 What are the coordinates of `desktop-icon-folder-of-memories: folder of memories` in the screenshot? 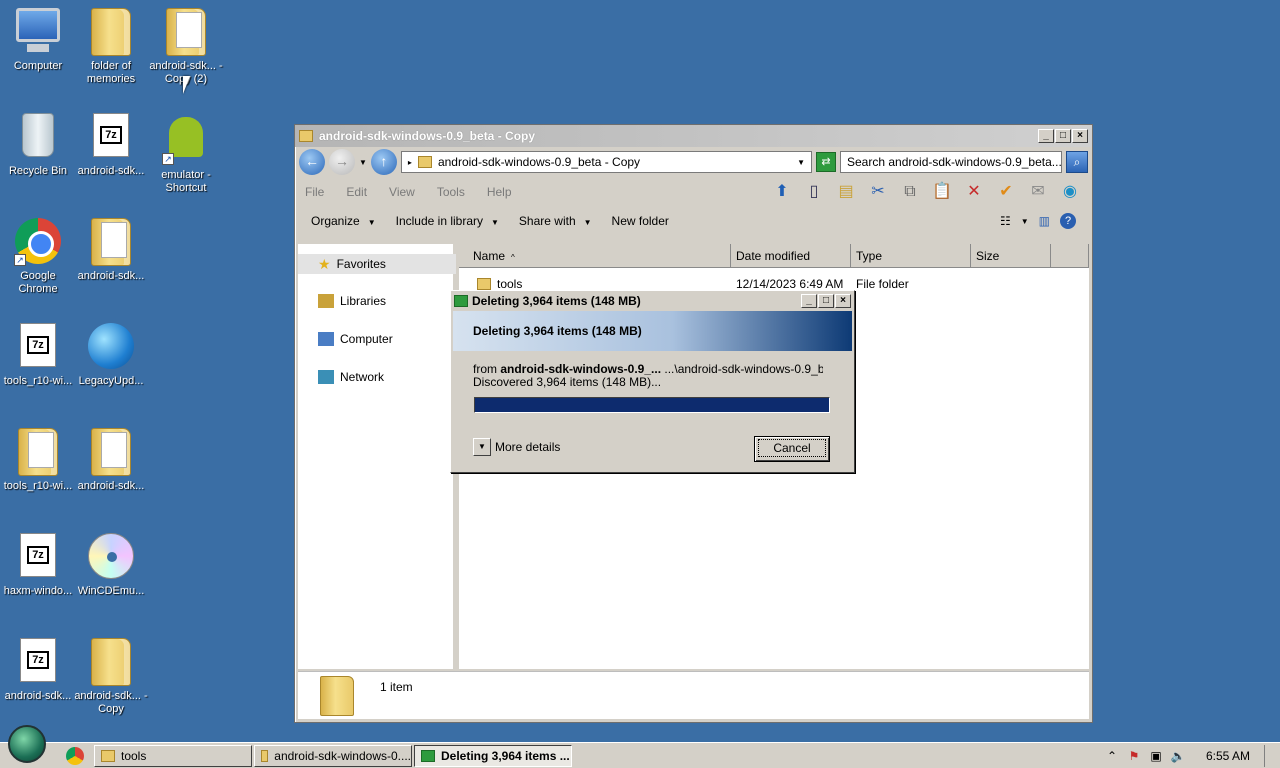 It's located at (111, 47).